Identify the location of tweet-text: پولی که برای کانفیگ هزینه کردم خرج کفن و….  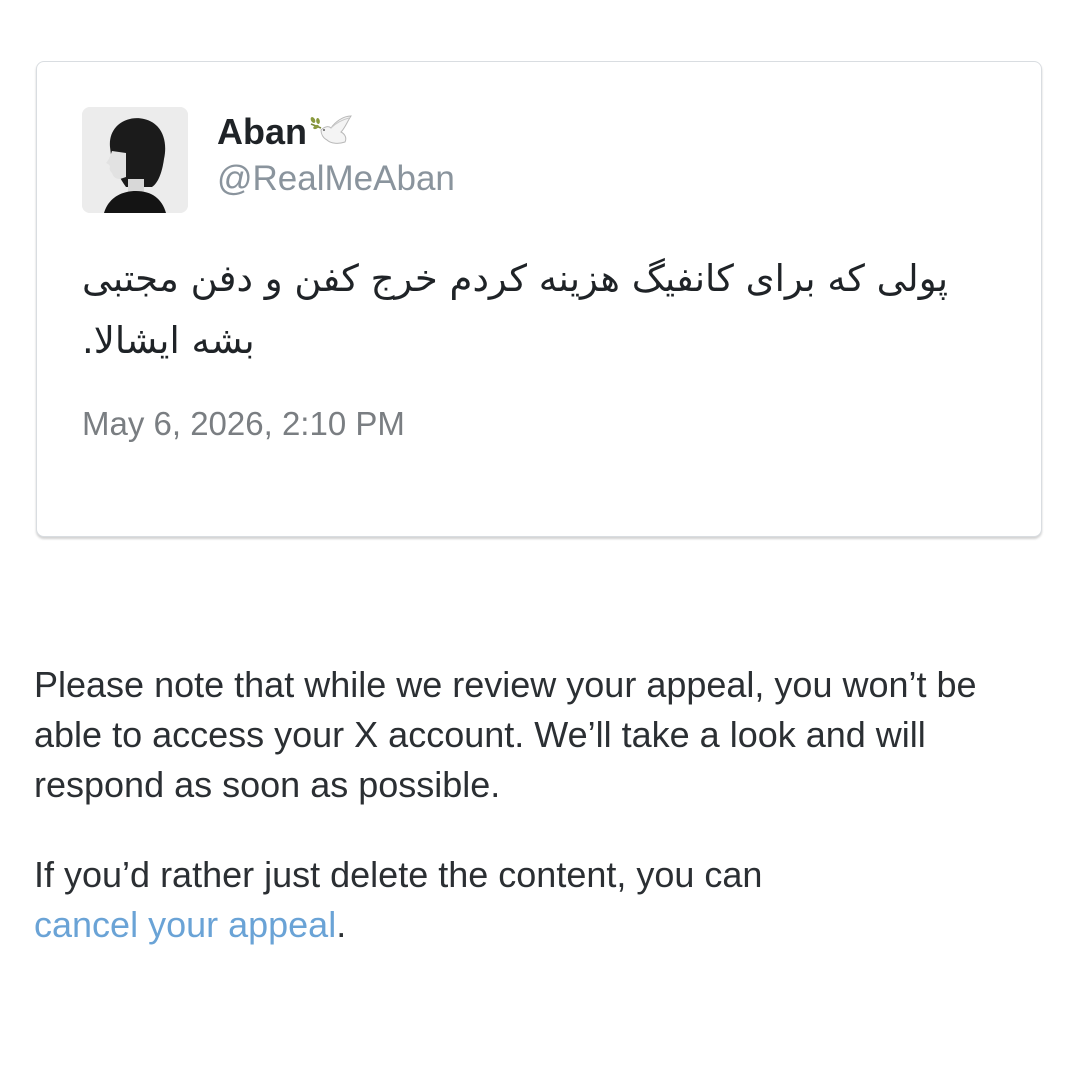
(515, 309).